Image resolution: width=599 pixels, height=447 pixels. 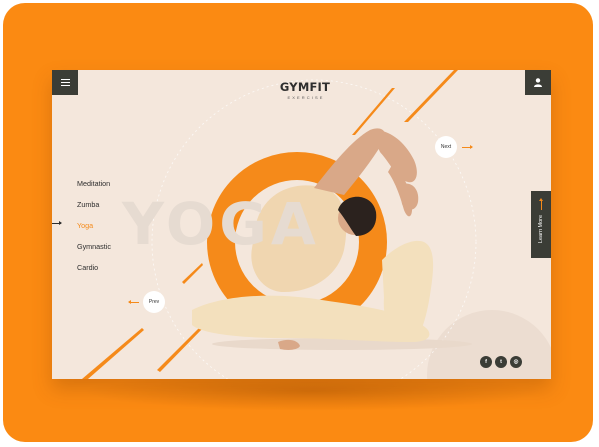 I want to click on nav-item-yoga: Yoga, so click(x=94, y=232).